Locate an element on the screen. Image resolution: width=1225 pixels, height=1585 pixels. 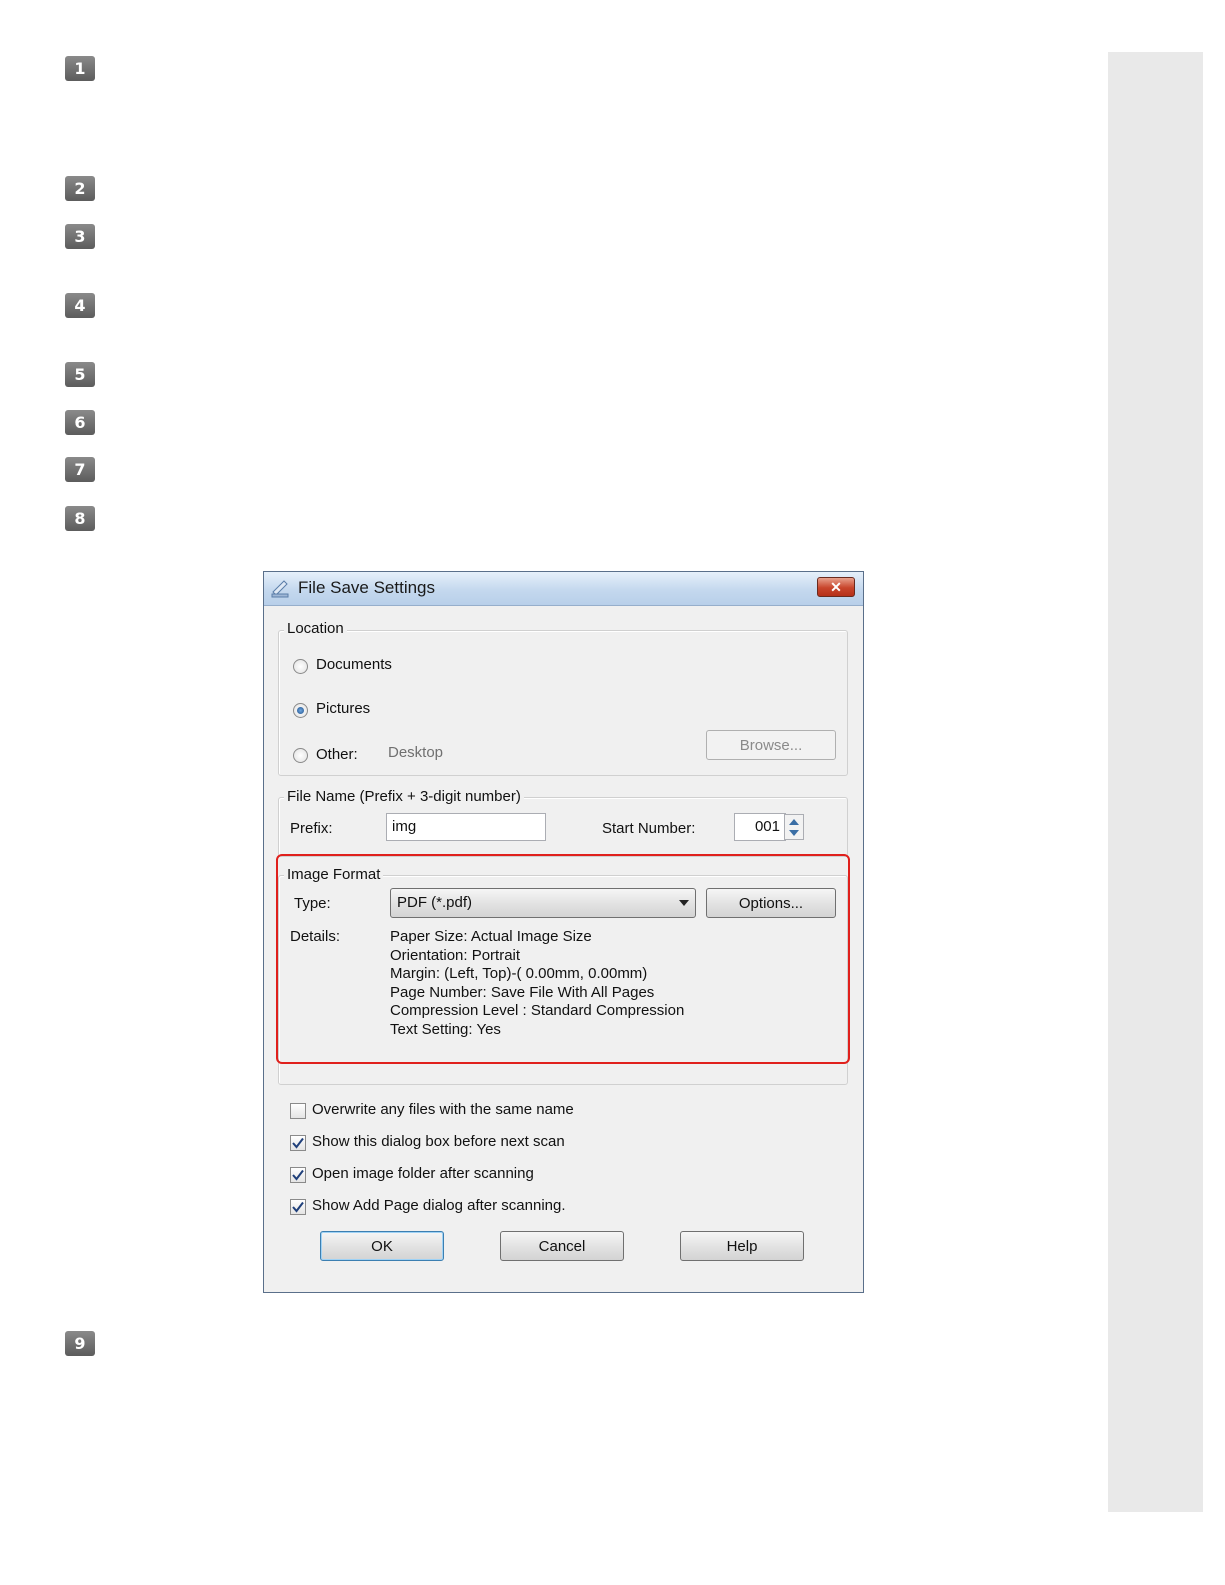
step-badge-3: 3 is located at coordinates (80, 236).